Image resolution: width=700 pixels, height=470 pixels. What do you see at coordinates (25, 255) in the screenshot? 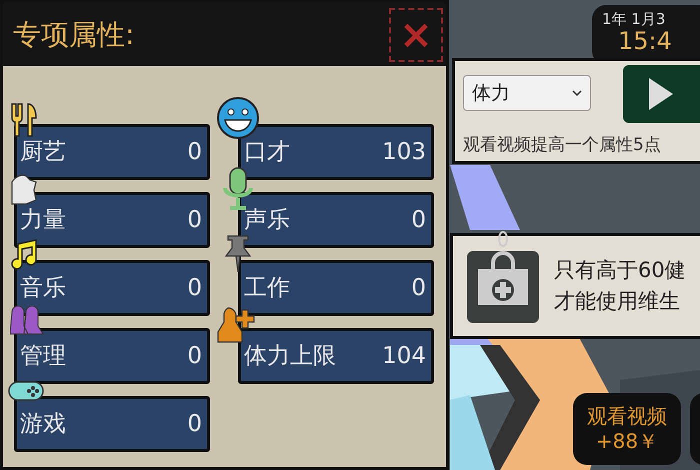
I see `music-note-icon` at bounding box center [25, 255].